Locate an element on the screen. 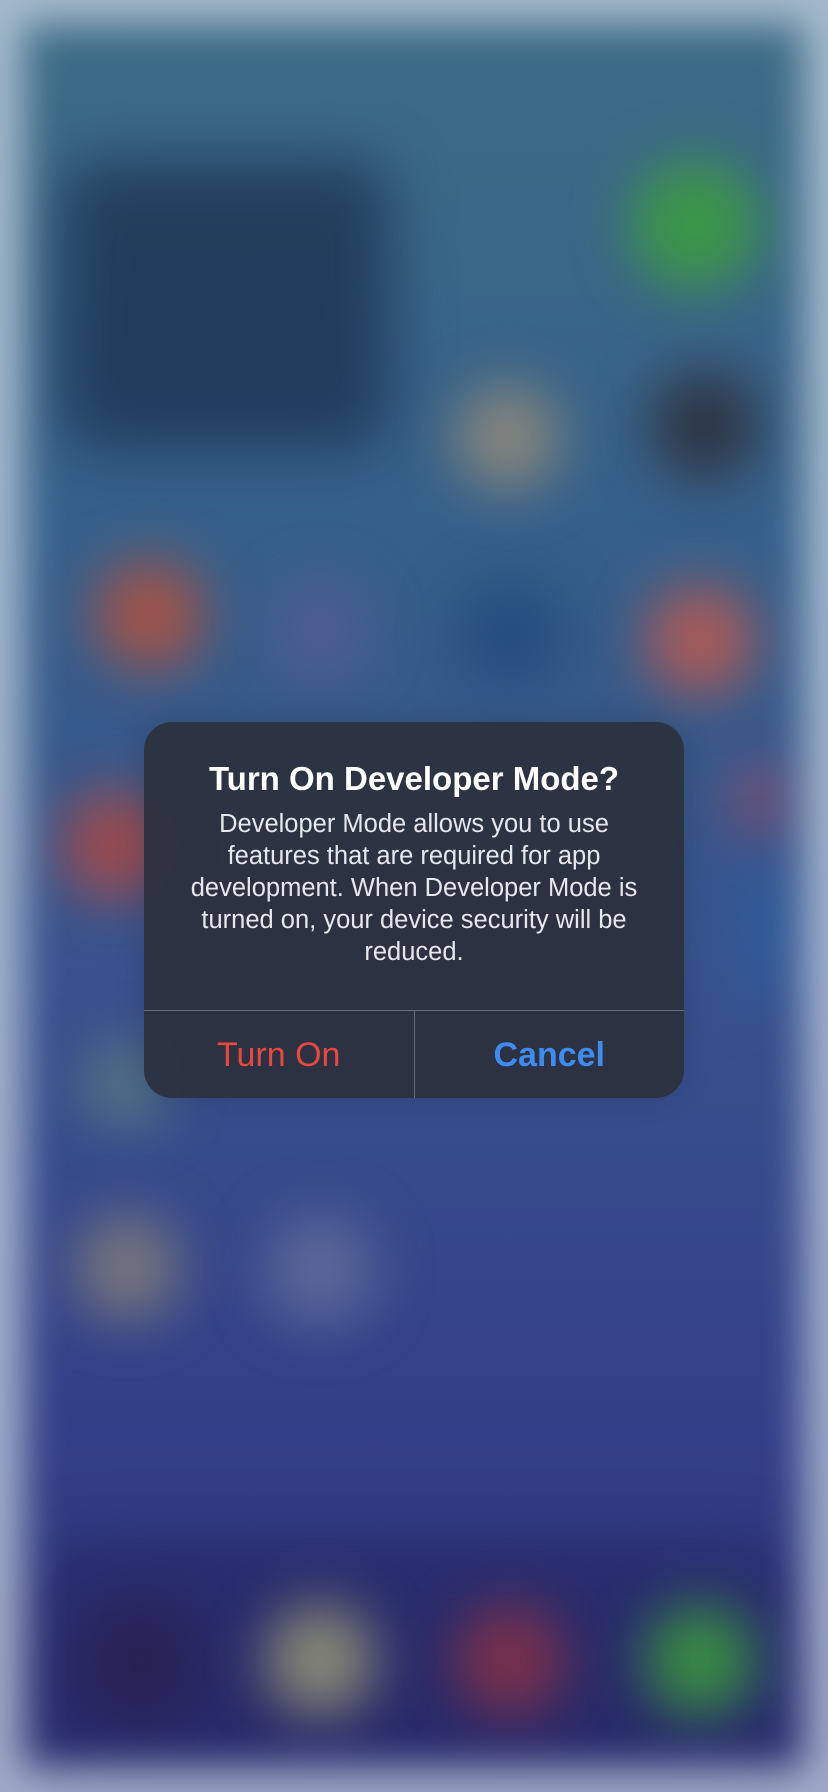 The image size is (828, 1792). turn-on-button: Turn On is located at coordinates (279, 1054).